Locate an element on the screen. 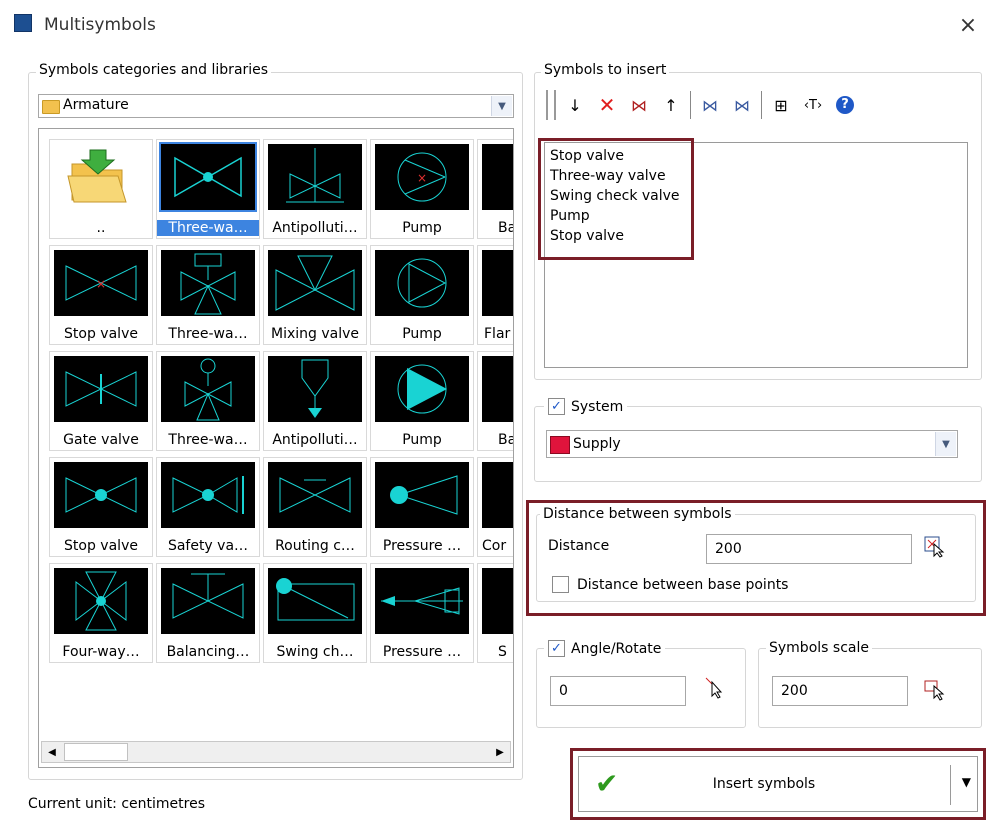 The width and height of the screenshot is (988, 828). insert-symbols-button: ✔ Insert symbols ▼ is located at coordinates (778, 784).